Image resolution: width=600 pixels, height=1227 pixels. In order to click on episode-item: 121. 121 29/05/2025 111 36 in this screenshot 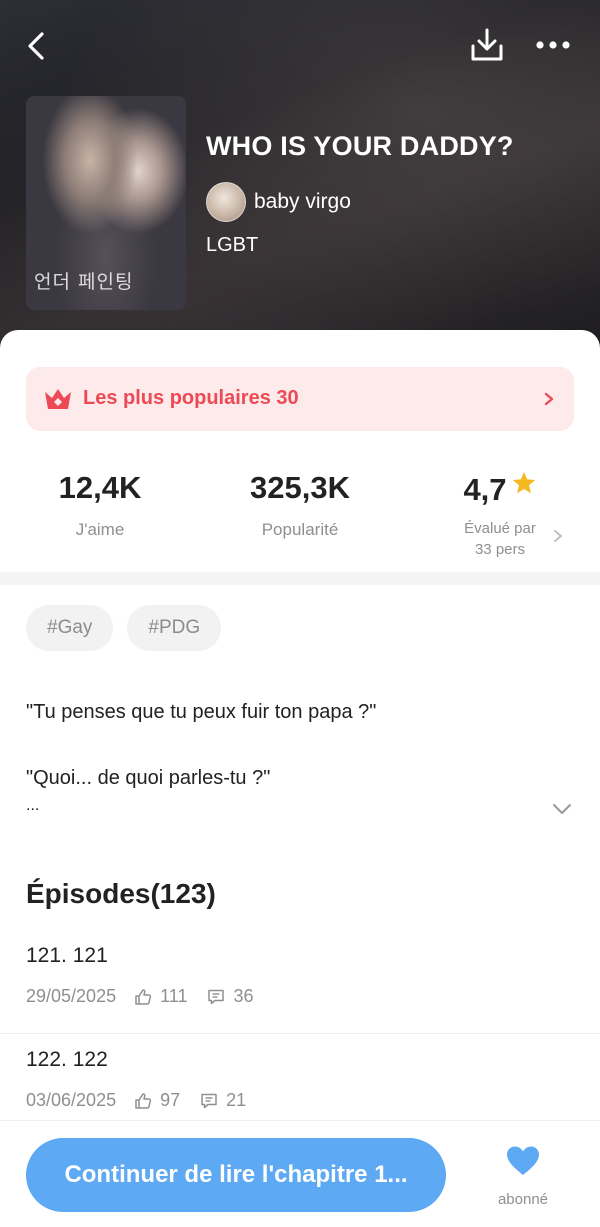, I will do `click(300, 981)`.